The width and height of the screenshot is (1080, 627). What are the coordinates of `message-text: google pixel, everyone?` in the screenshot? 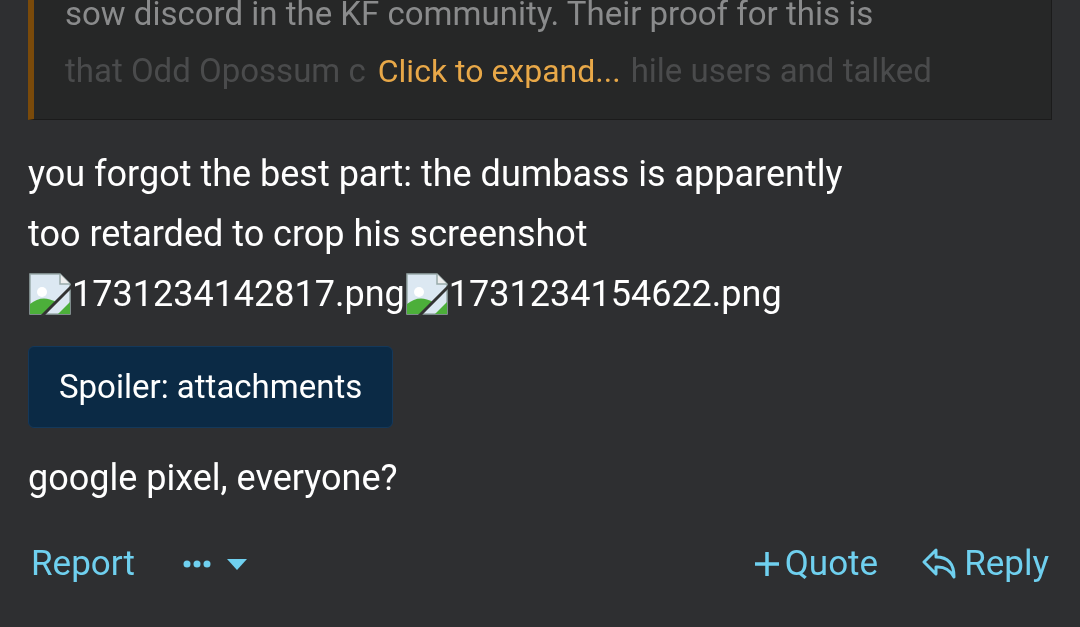 It's located at (213, 478).